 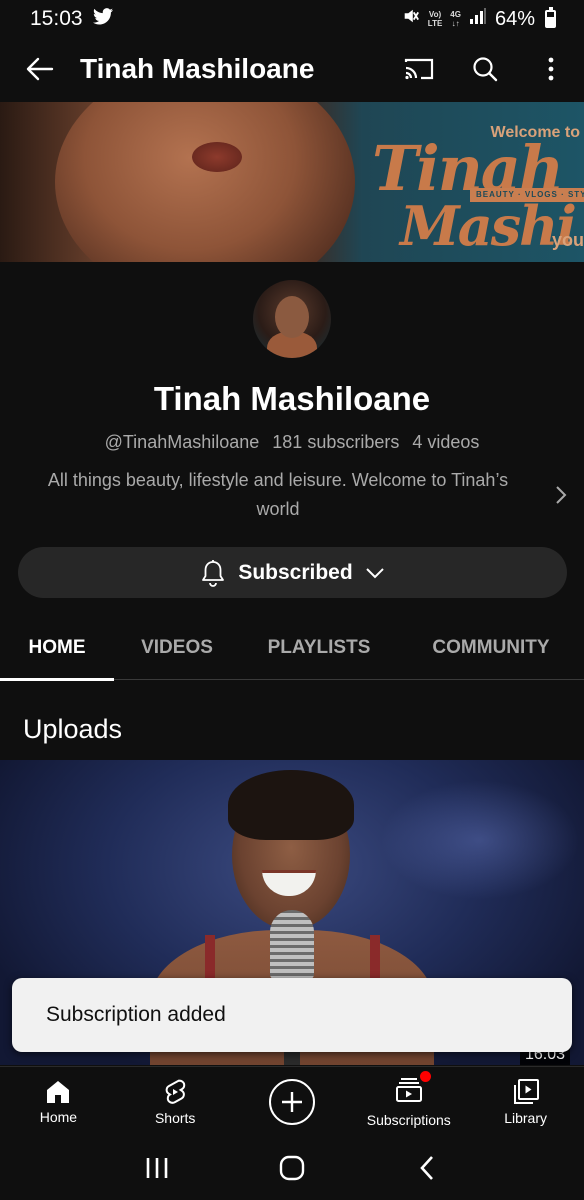 I want to click on battery-icon, so click(x=550, y=17).